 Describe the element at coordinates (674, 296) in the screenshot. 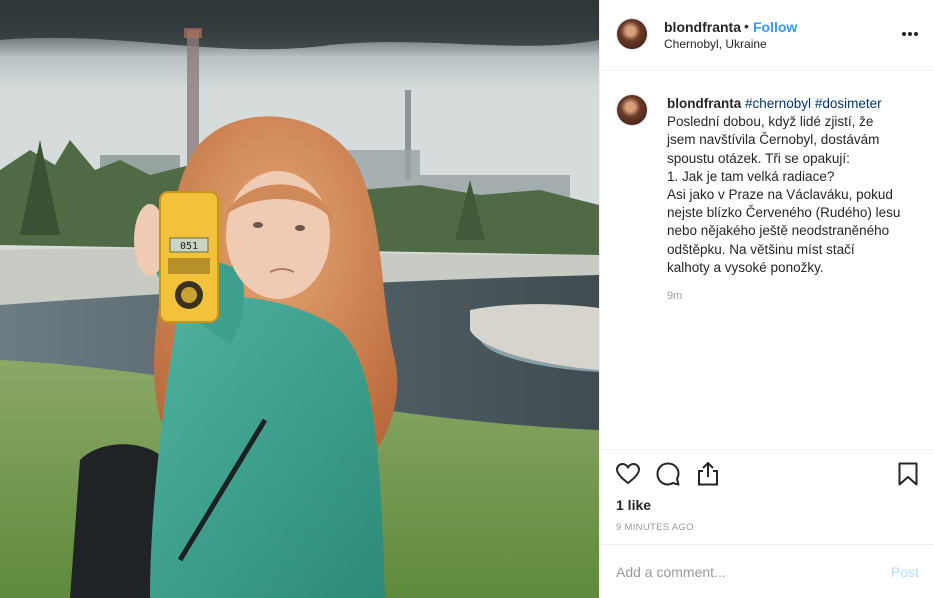

I see `caption-timestamp: 9m` at that location.